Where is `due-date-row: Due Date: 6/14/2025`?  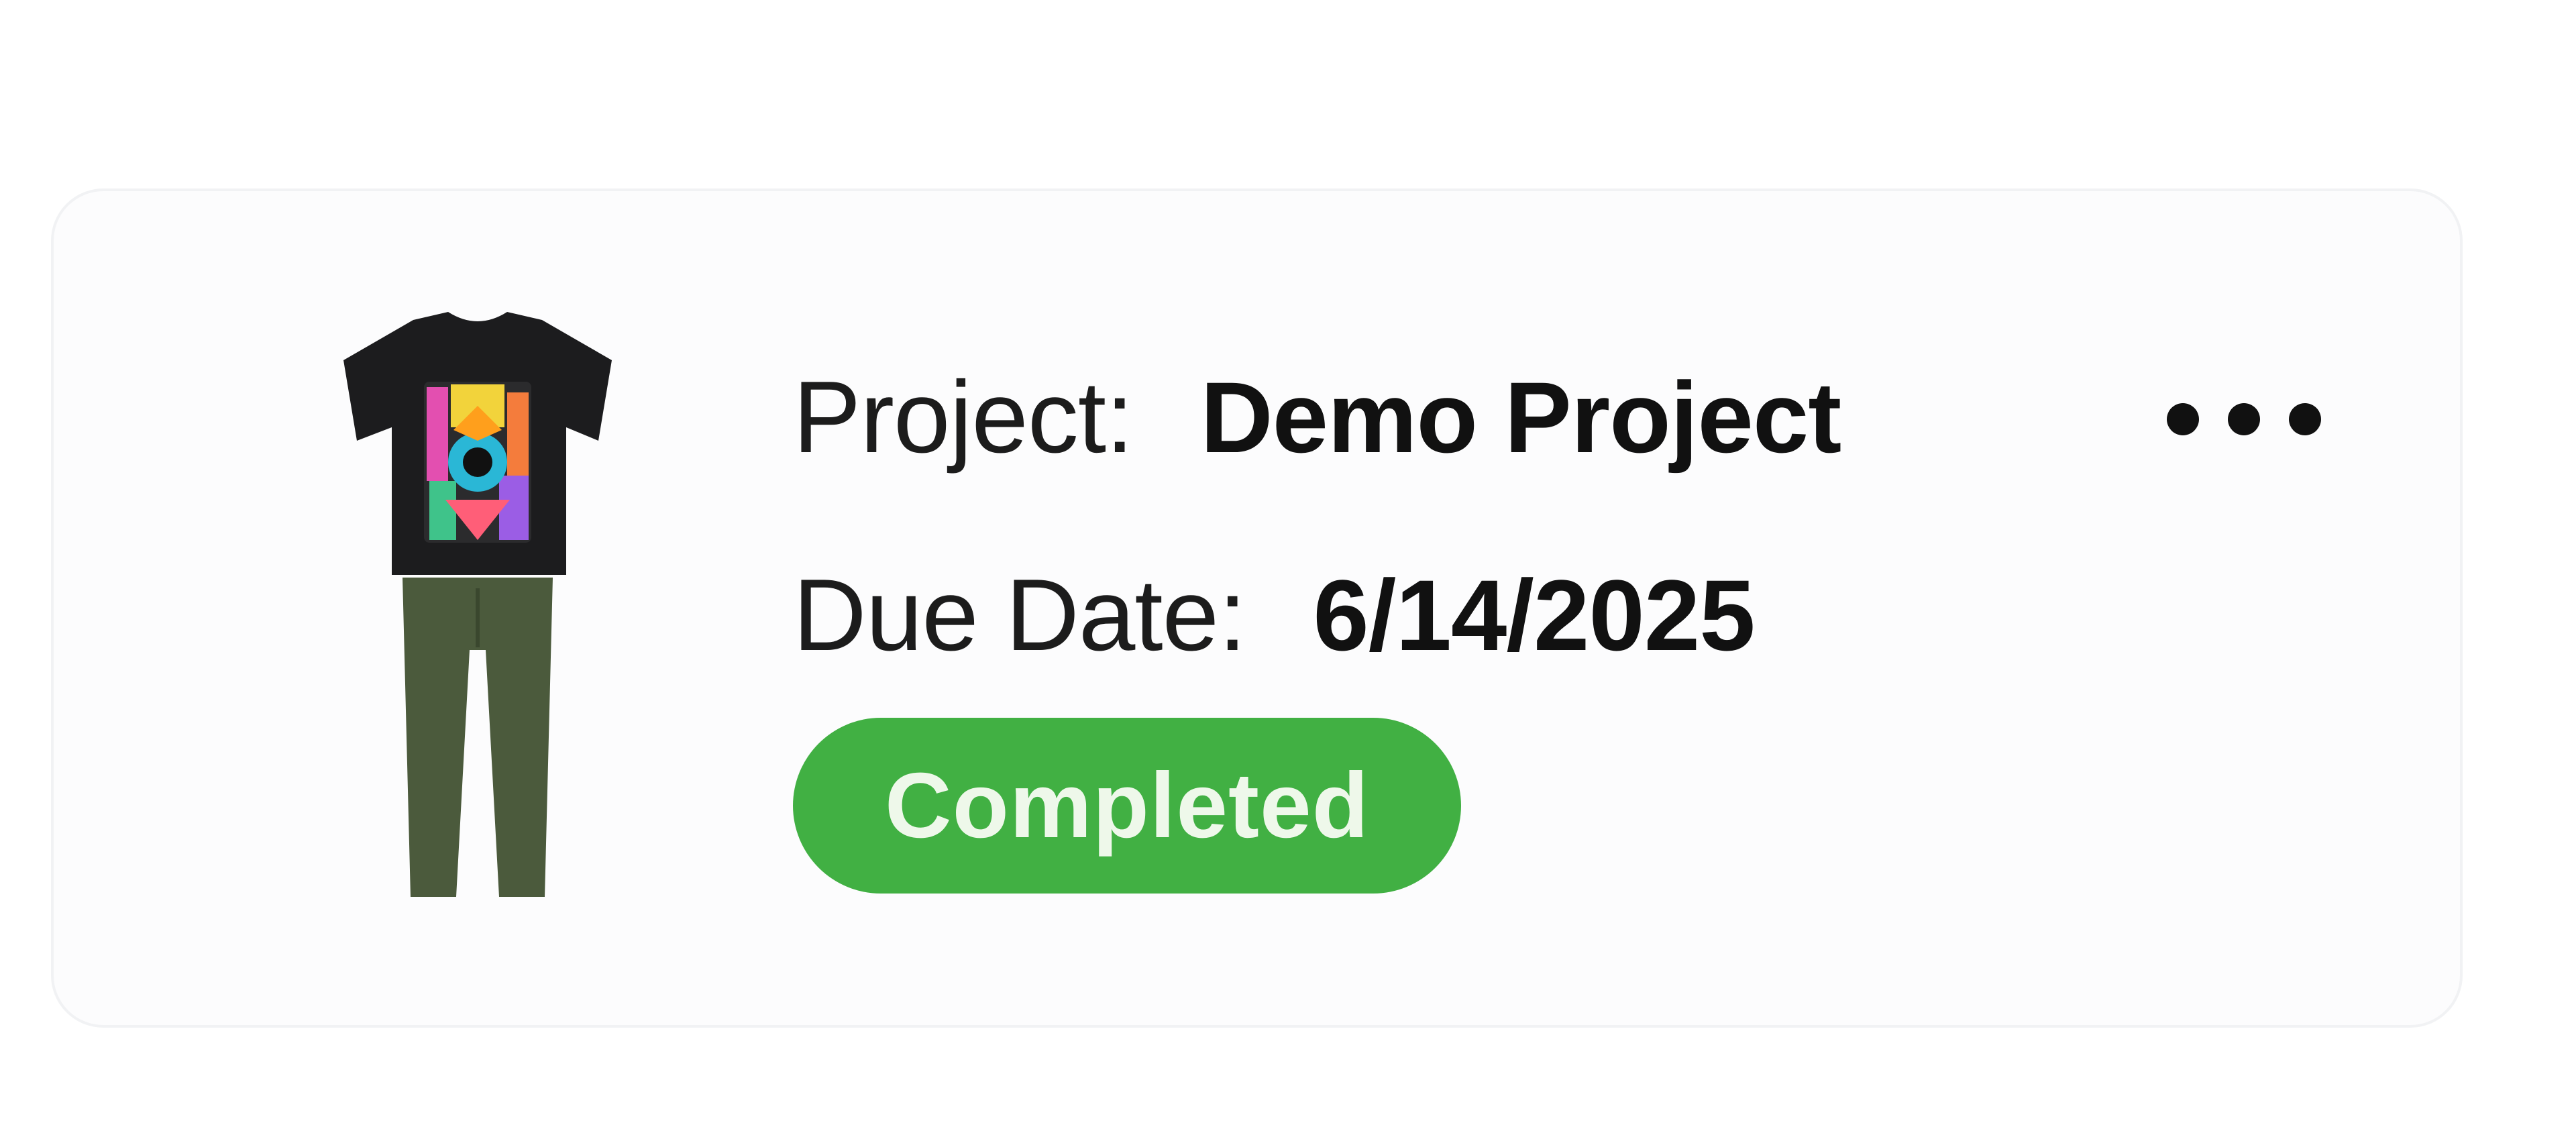
due-date-row: Due Date: 6/14/2025 is located at coordinates (1317, 615).